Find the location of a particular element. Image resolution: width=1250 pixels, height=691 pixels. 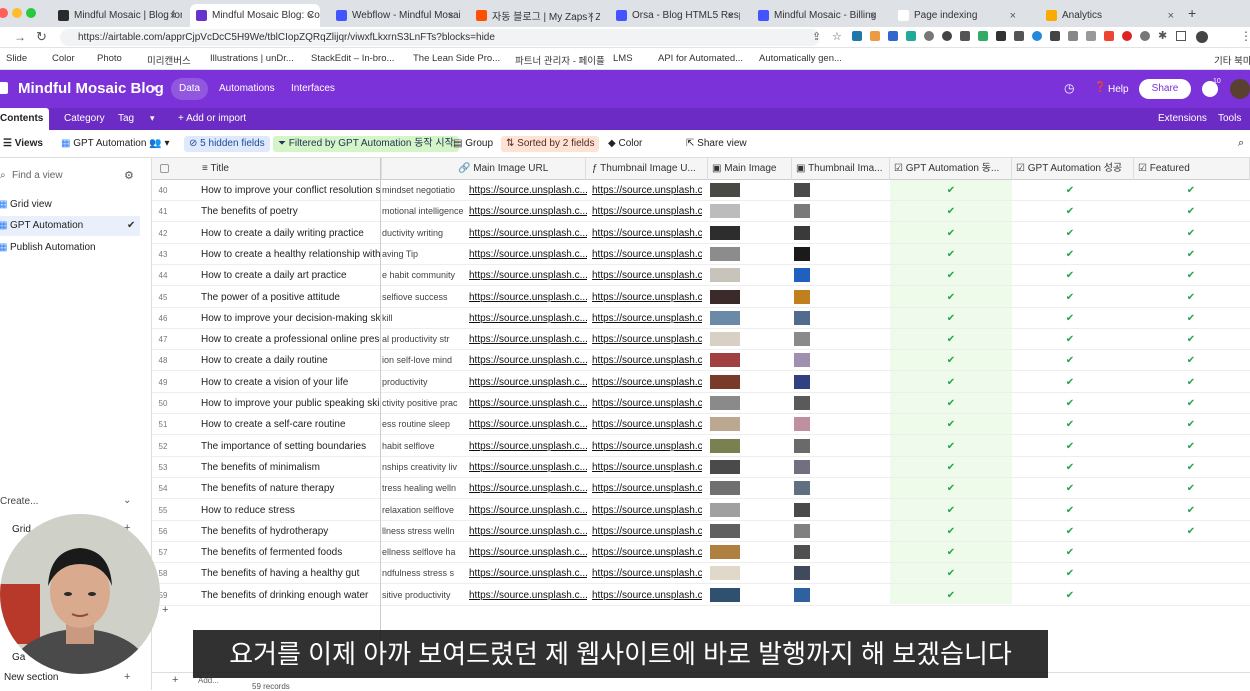

sidepanel-icon is located at coordinates (1181, 36).